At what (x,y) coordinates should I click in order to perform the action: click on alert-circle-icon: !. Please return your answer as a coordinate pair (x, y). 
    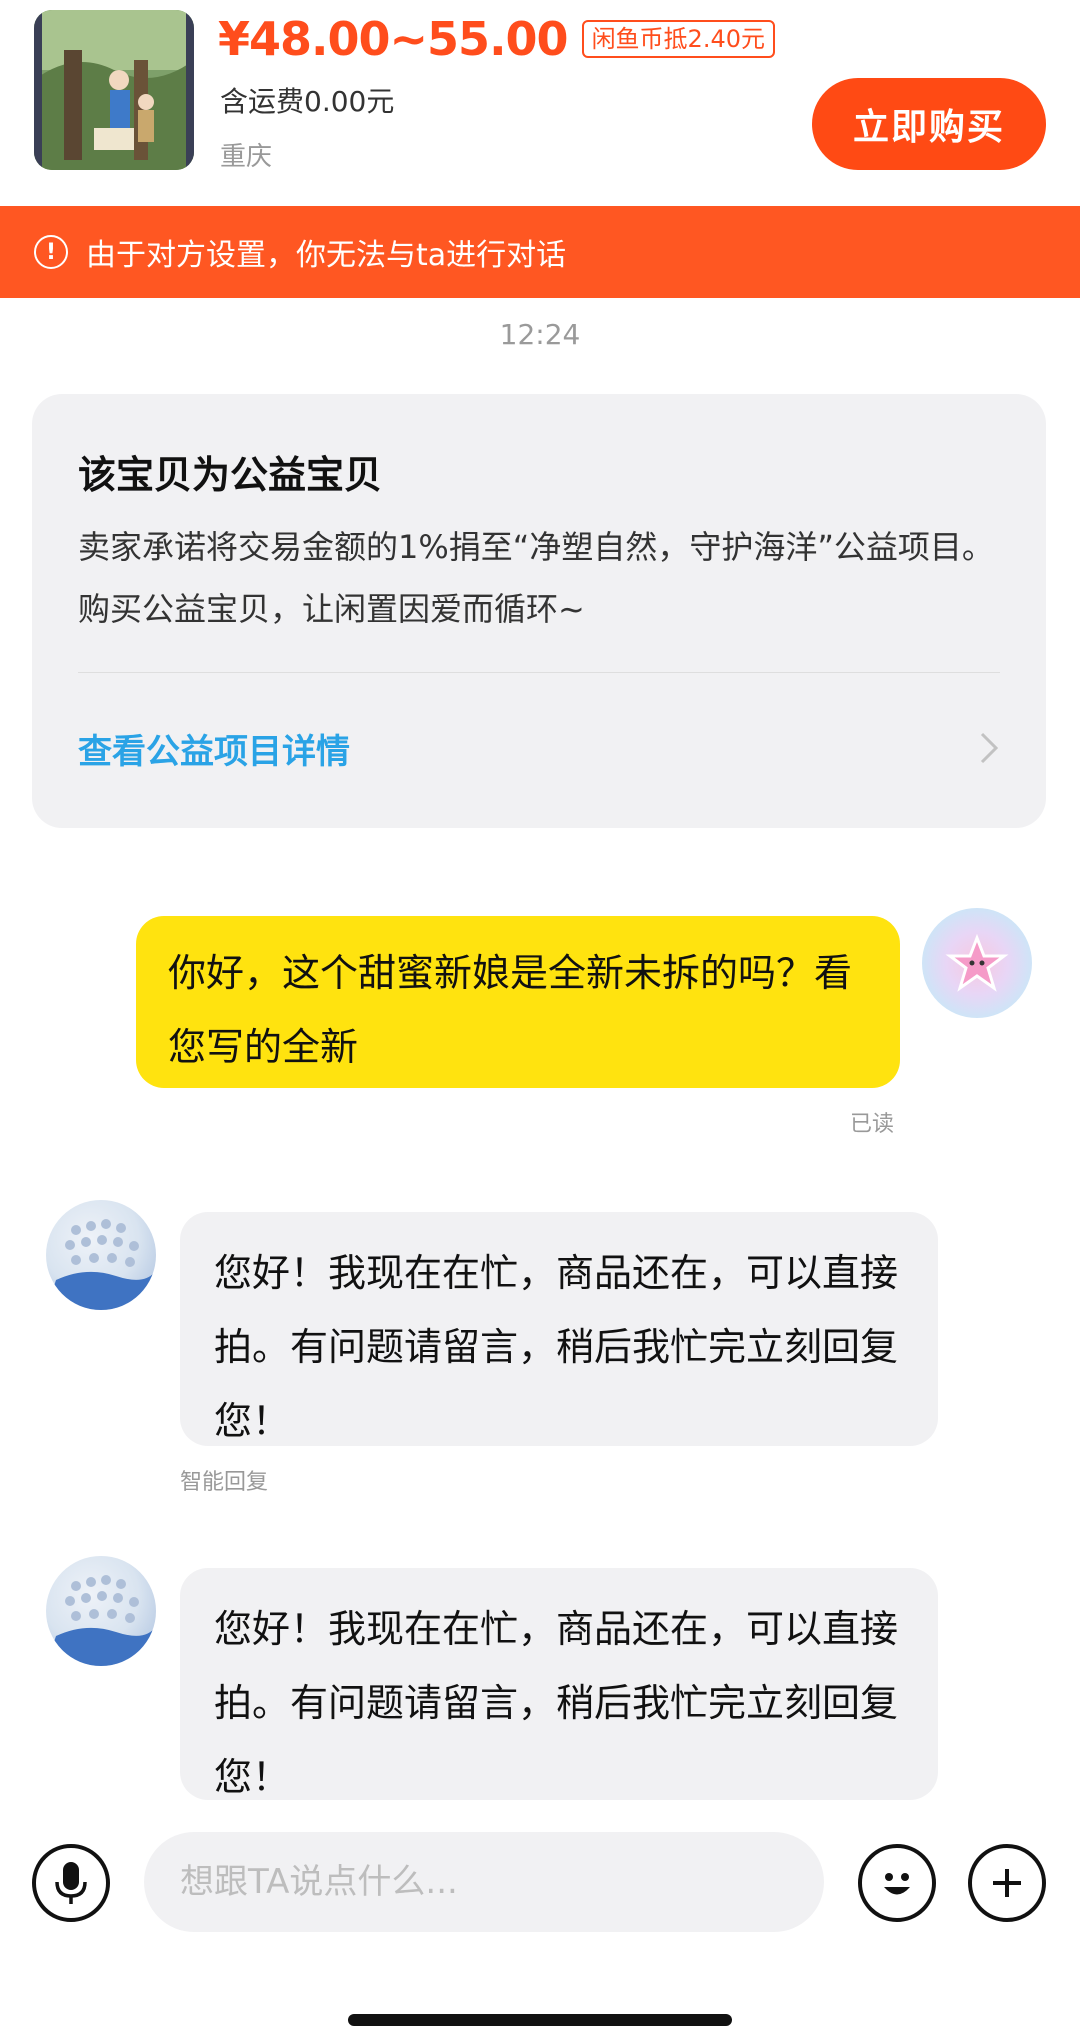
    Looking at the image, I should click on (51, 252).